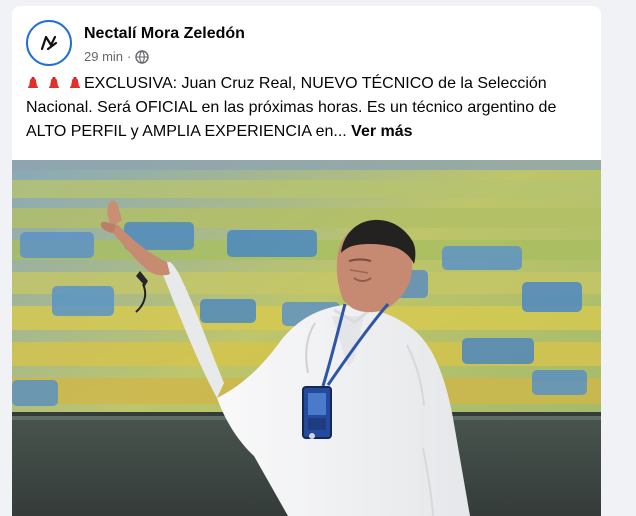 This screenshot has height=516, width=636. I want to click on siren-group, so click(54, 83).